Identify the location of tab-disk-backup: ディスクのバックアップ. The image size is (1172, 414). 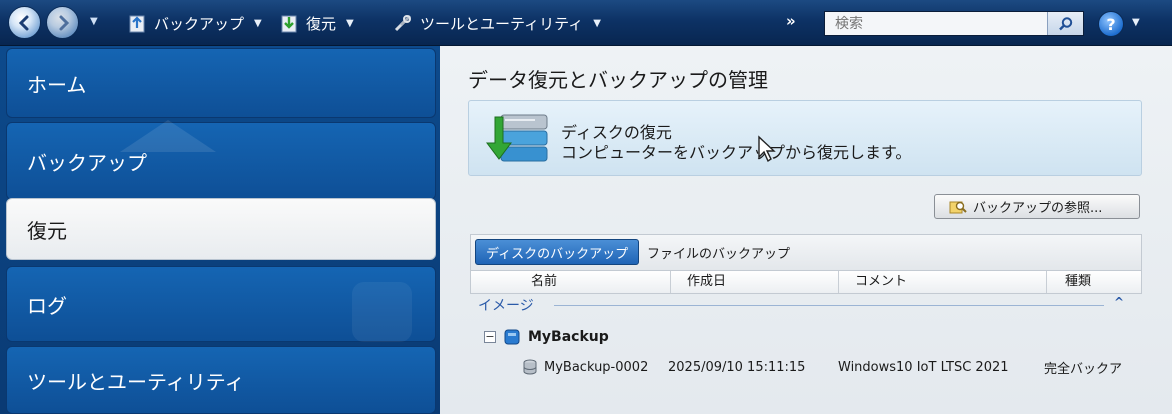
(557, 252).